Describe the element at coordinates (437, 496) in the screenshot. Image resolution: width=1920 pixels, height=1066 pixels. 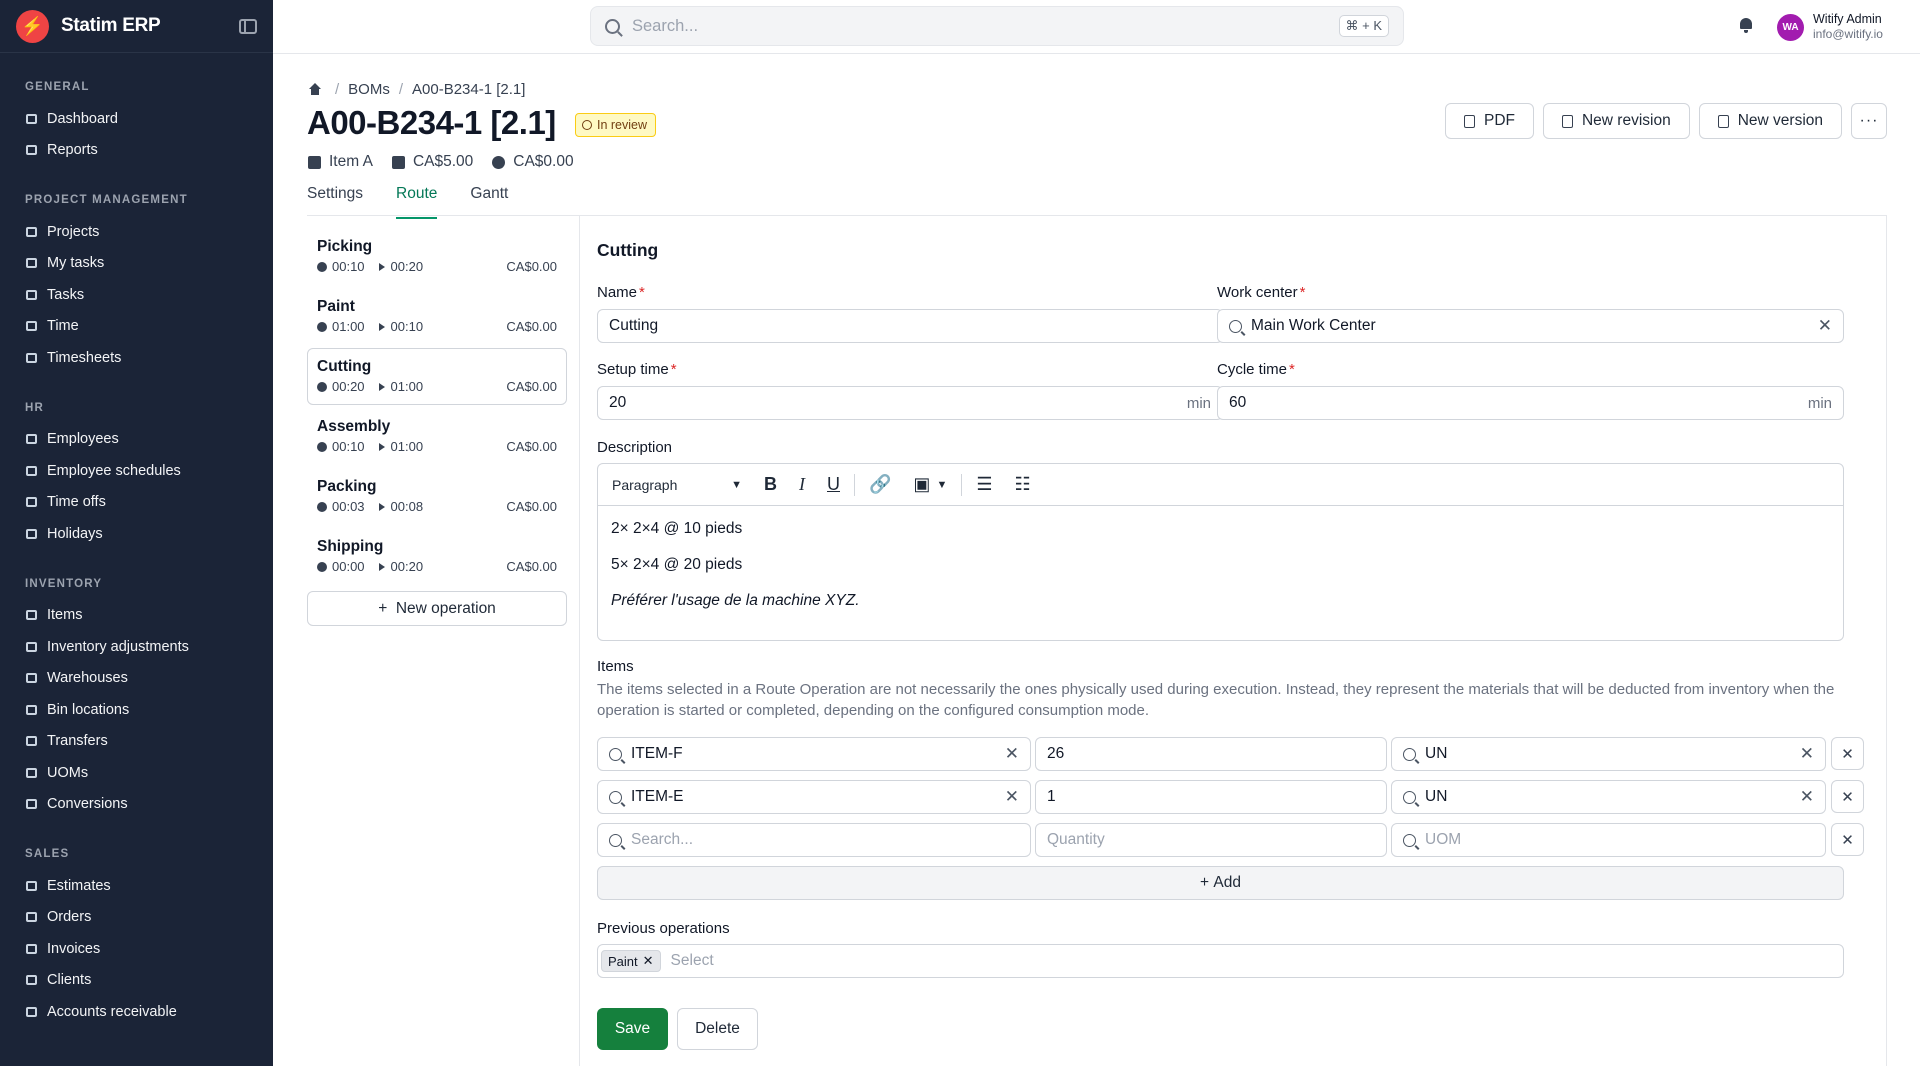
I see `operation-item: Packing 00:03 00:08 CA$0.00` at that location.